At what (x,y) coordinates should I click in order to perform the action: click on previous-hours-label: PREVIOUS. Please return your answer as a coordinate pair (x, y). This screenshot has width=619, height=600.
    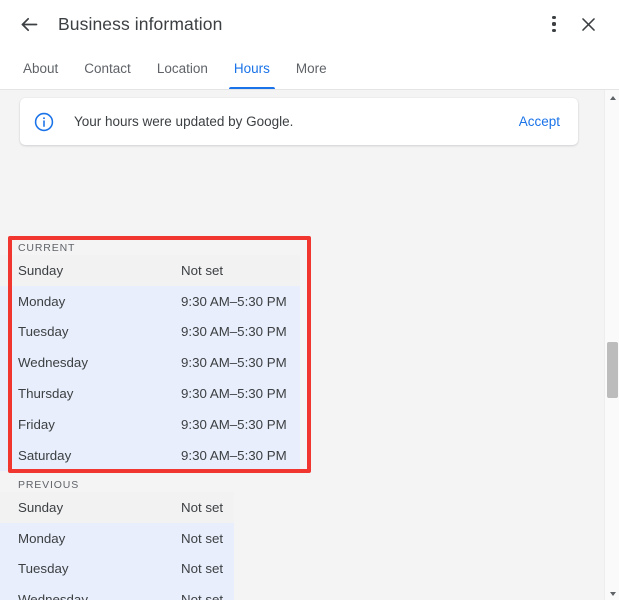
    Looking at the image, I should click on (49, 485).